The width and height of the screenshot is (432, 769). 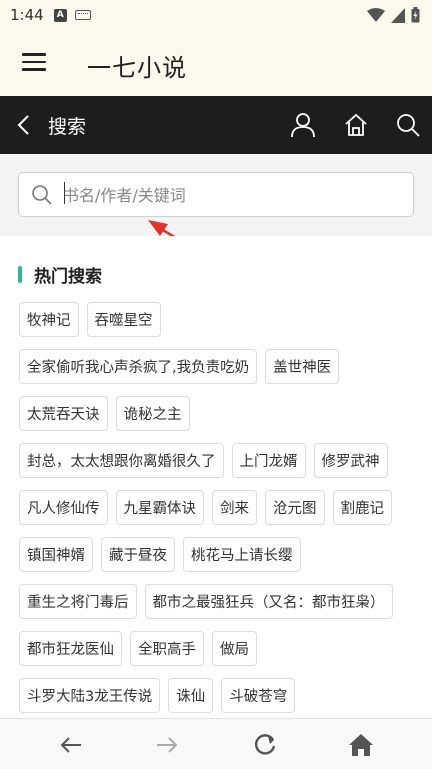 I want to click on notification-a-icon: A, so click(x=60, y=15).